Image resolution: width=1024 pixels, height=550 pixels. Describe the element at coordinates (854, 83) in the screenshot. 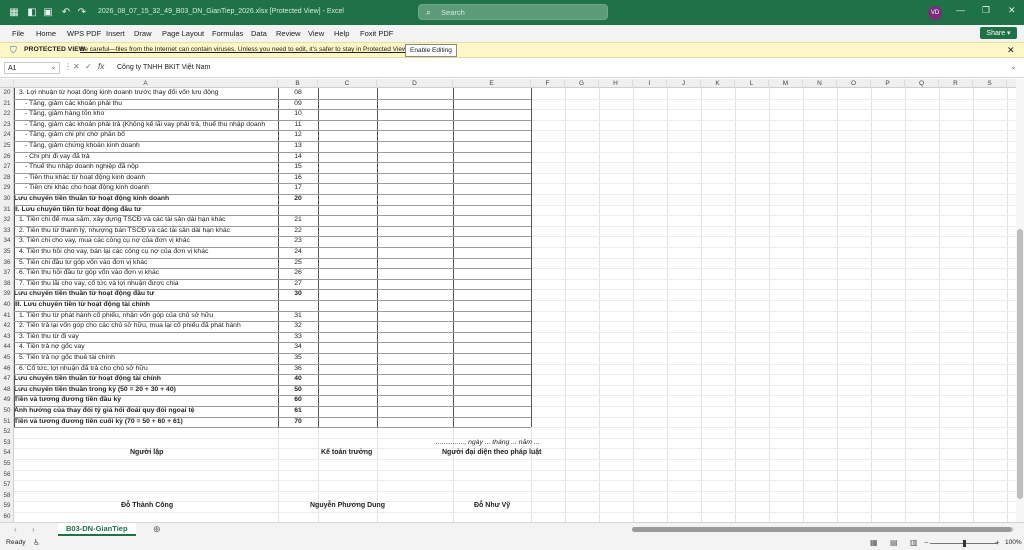

I see `column-header-o: O` at that location.